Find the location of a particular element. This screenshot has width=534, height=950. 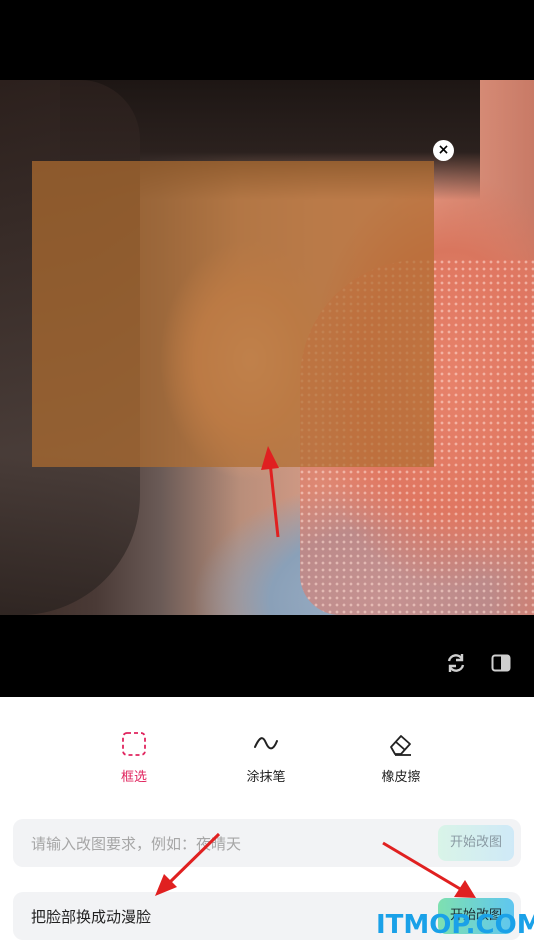

close-selection-button: × is located at coordinates (443, 150).